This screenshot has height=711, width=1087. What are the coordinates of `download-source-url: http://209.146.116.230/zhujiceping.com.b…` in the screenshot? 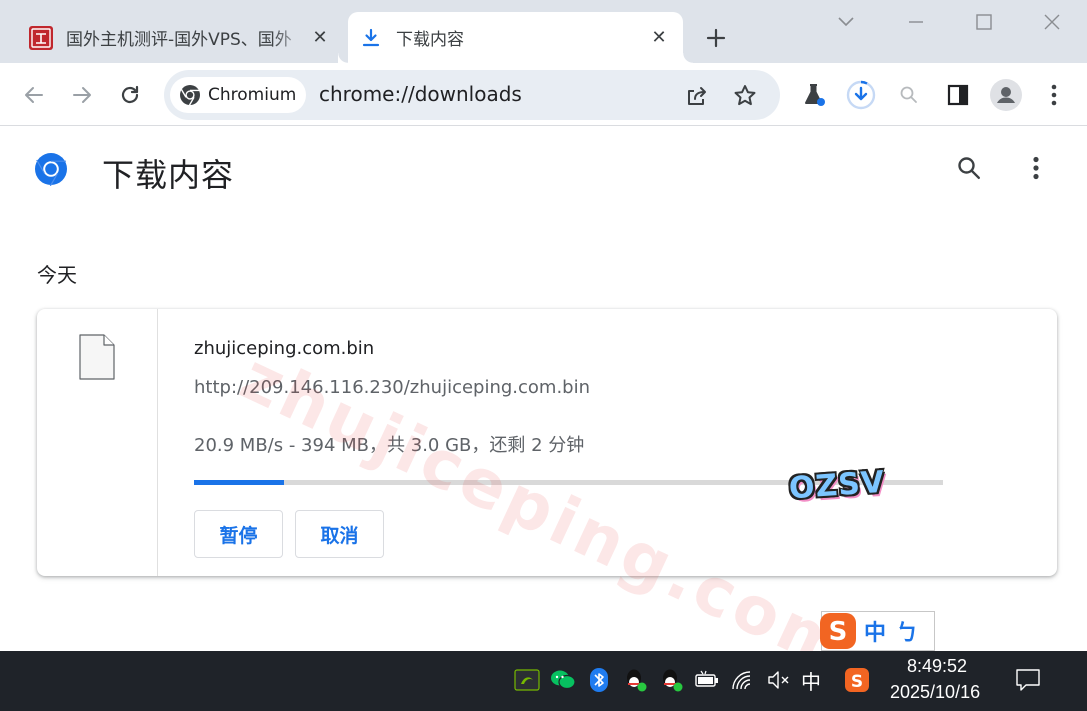 It's located at (392, 387).